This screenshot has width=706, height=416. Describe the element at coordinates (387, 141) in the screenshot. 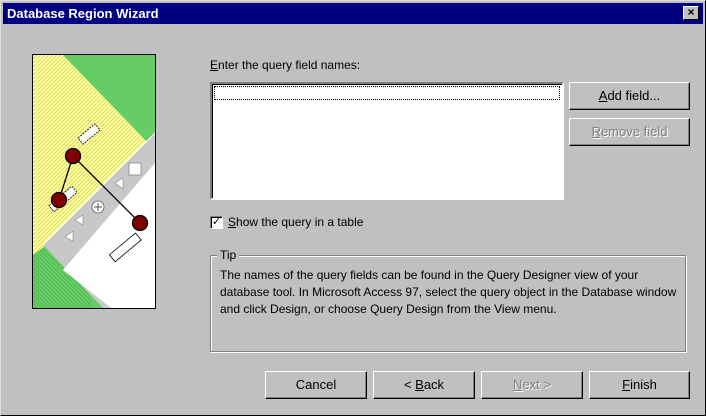

I see `query-fields-list` at that location.